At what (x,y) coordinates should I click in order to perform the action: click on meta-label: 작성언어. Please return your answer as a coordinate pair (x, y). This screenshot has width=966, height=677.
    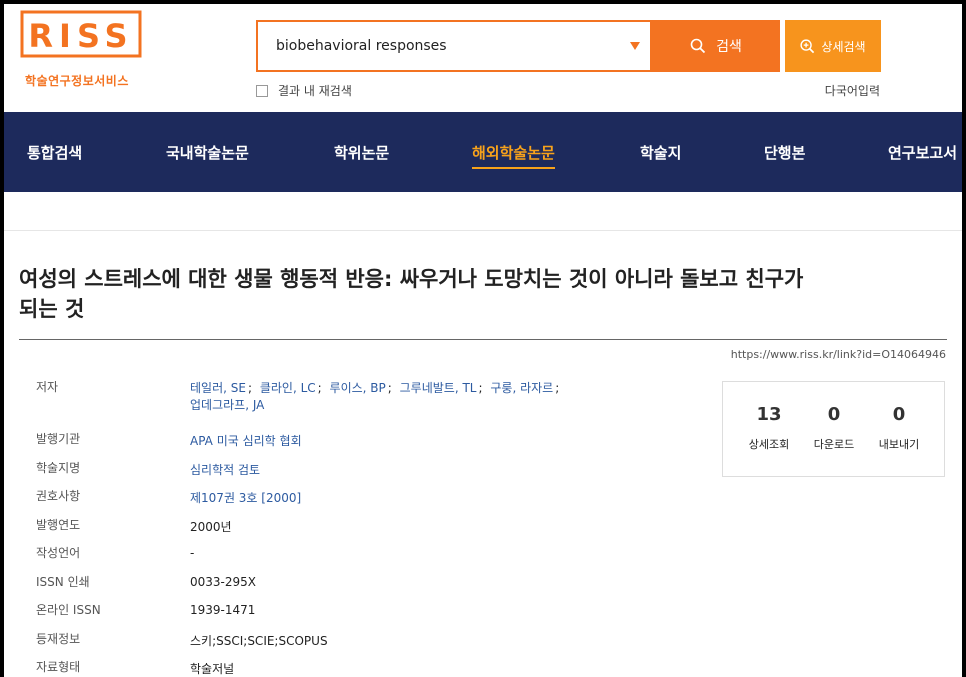
    Looking at the image, I should click on (58, 553).